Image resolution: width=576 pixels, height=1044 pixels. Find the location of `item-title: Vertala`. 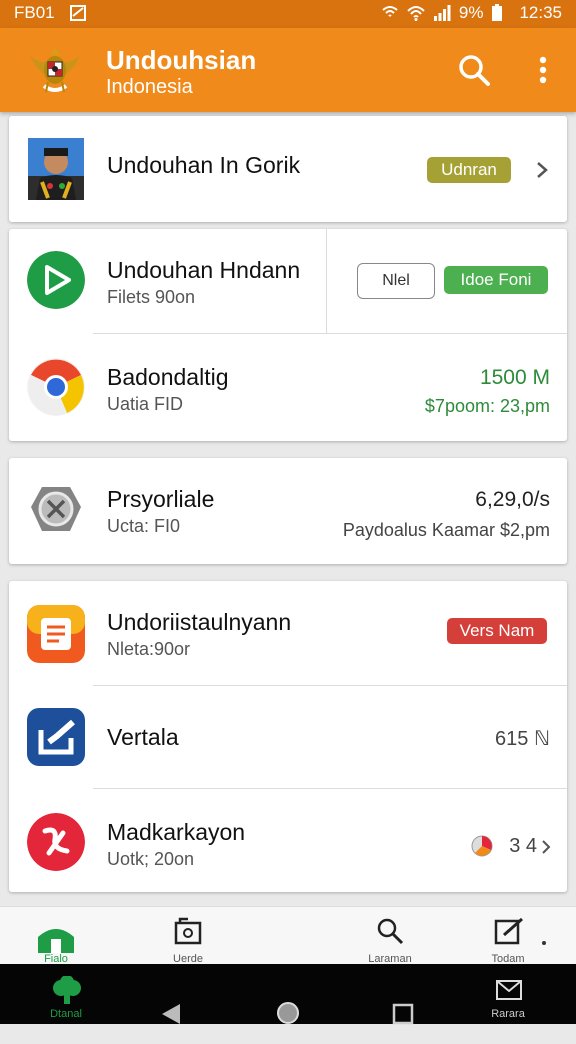

item-title: Vertala is located at coordinates (143, 737).